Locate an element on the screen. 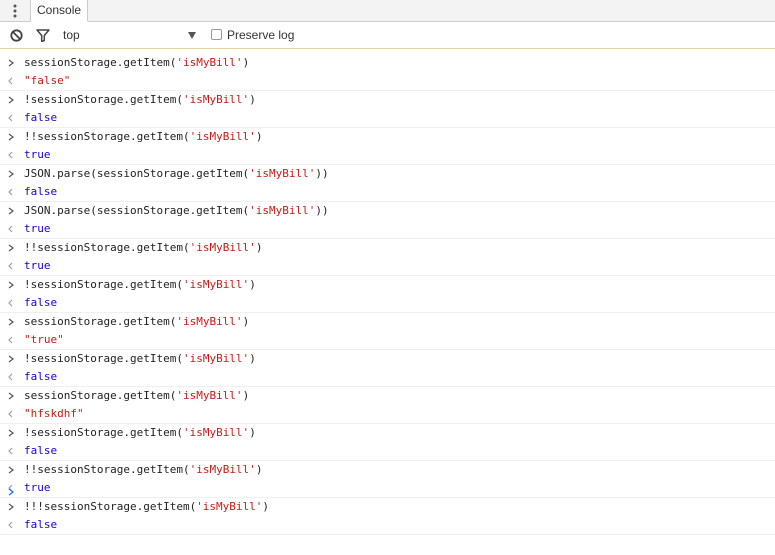 The image size is (775, 555). console-toolbar: top Preserve log is located at coordinates (387, 35).